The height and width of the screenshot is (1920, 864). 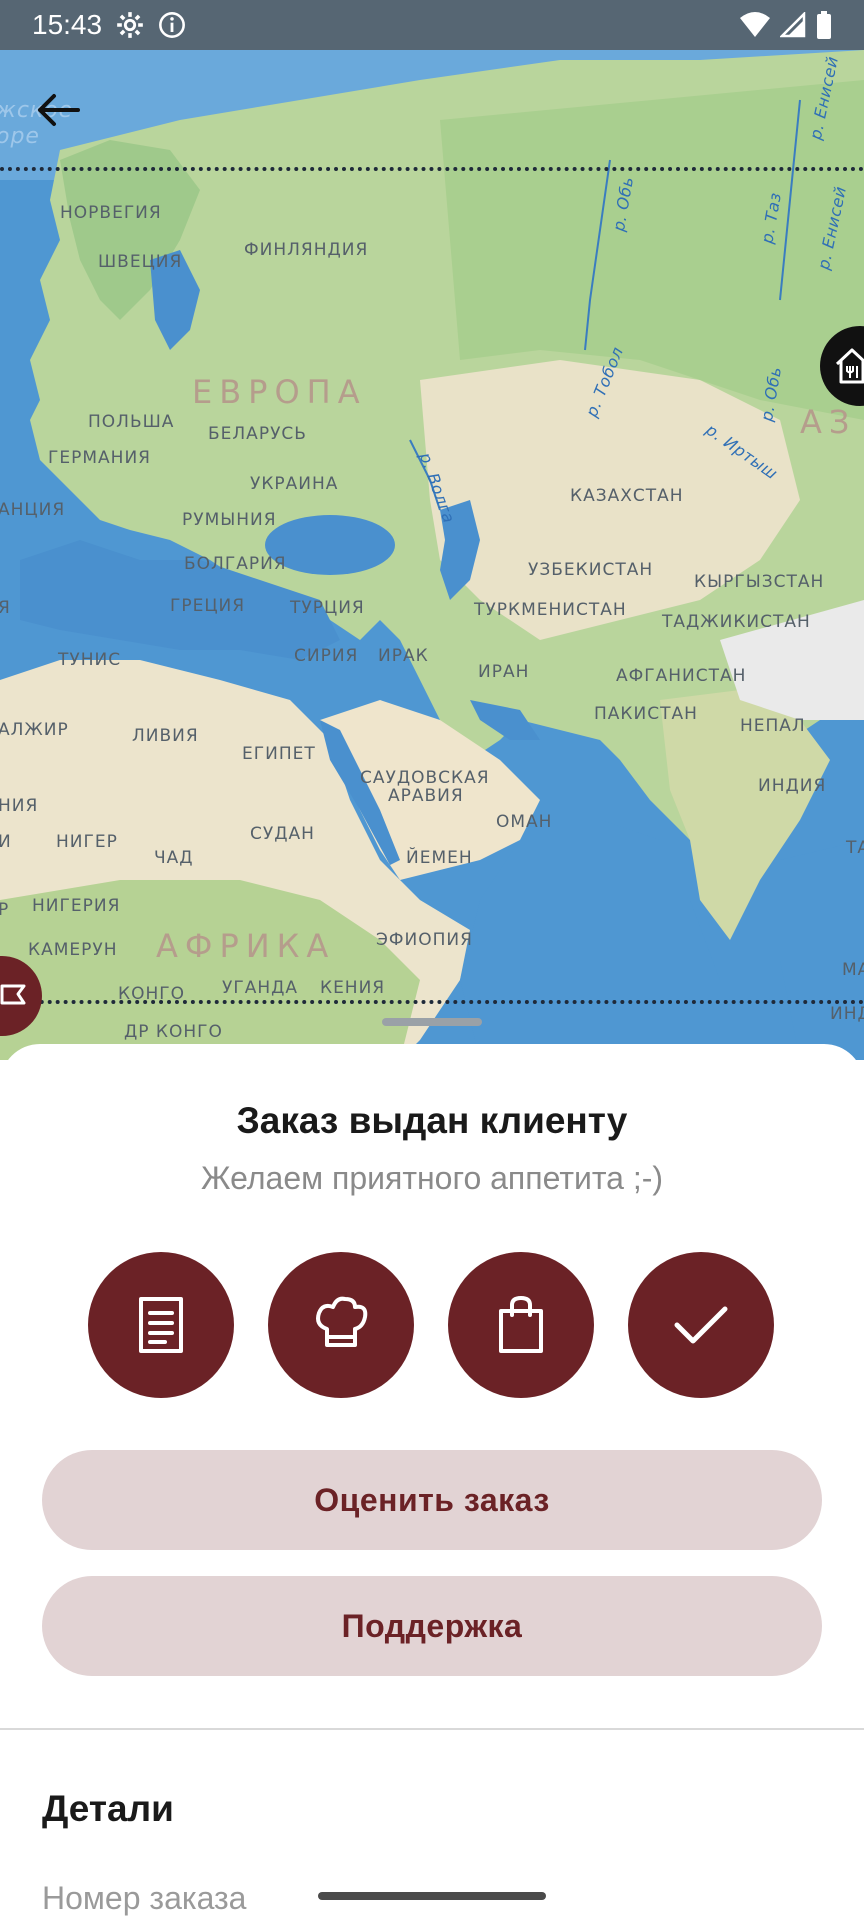 What do you see at coordinates (353, 988) in the screenshot?
I see `map-label: КЕНИЯ` at bounding box center [353, 988].